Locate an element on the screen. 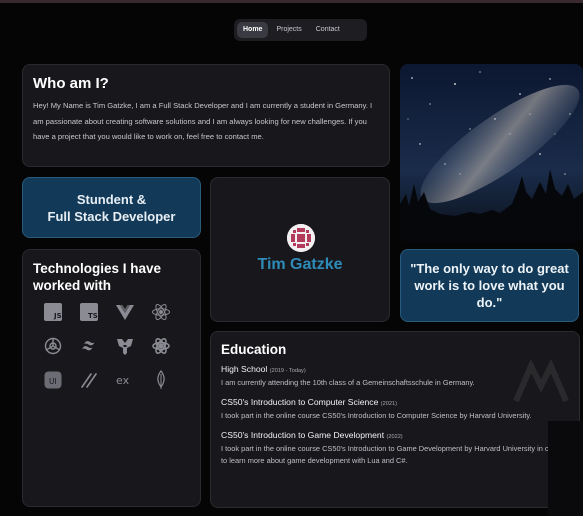 The image size is (583, 516). vue-icon is located at coordinates (125, 312).